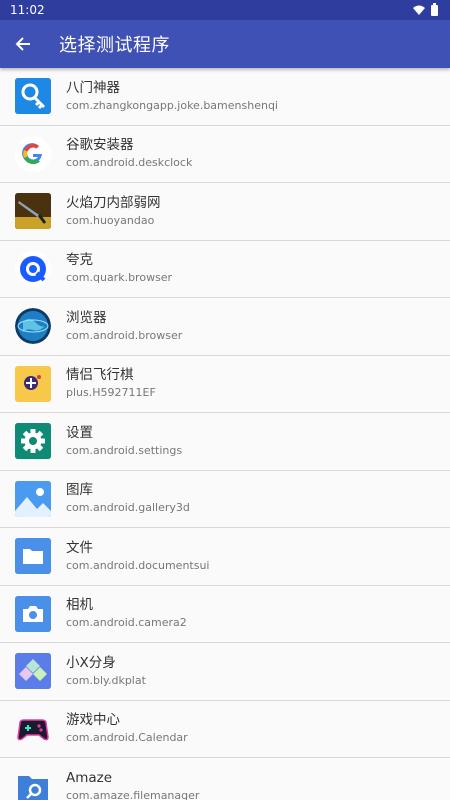 The width and height of the screenshot is (450, 800). What do you see at coordinates (225, 442) in the screenshot?
I see `list-item: 设置 com.android.settings` at bounding box center [225, 442].